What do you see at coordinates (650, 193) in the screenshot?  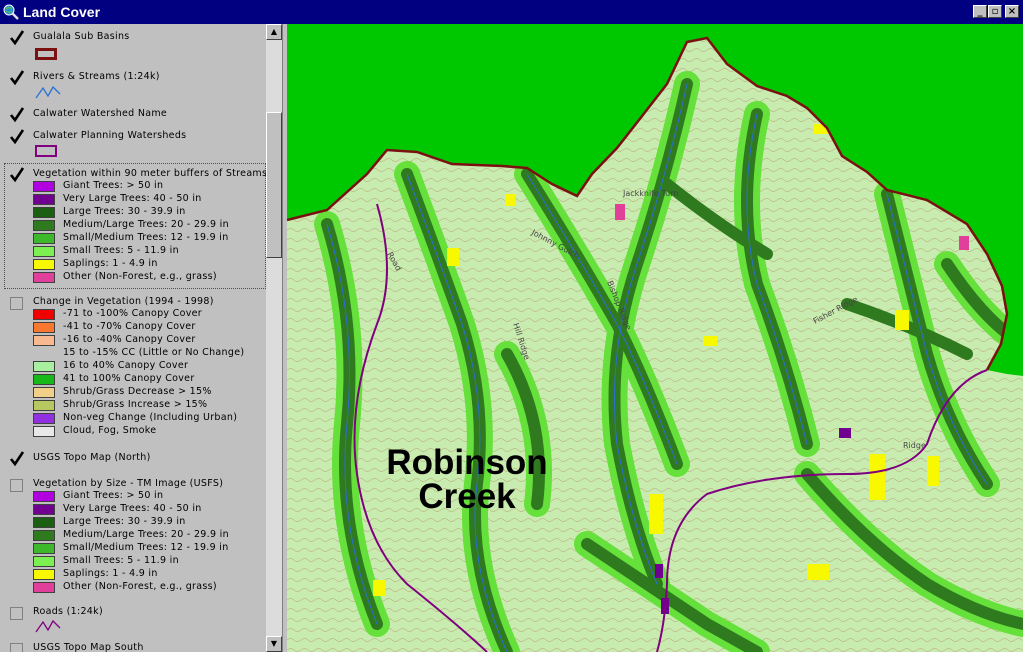 I see `topo-label: Jackknife Turn` at bounding box center [650, 193].